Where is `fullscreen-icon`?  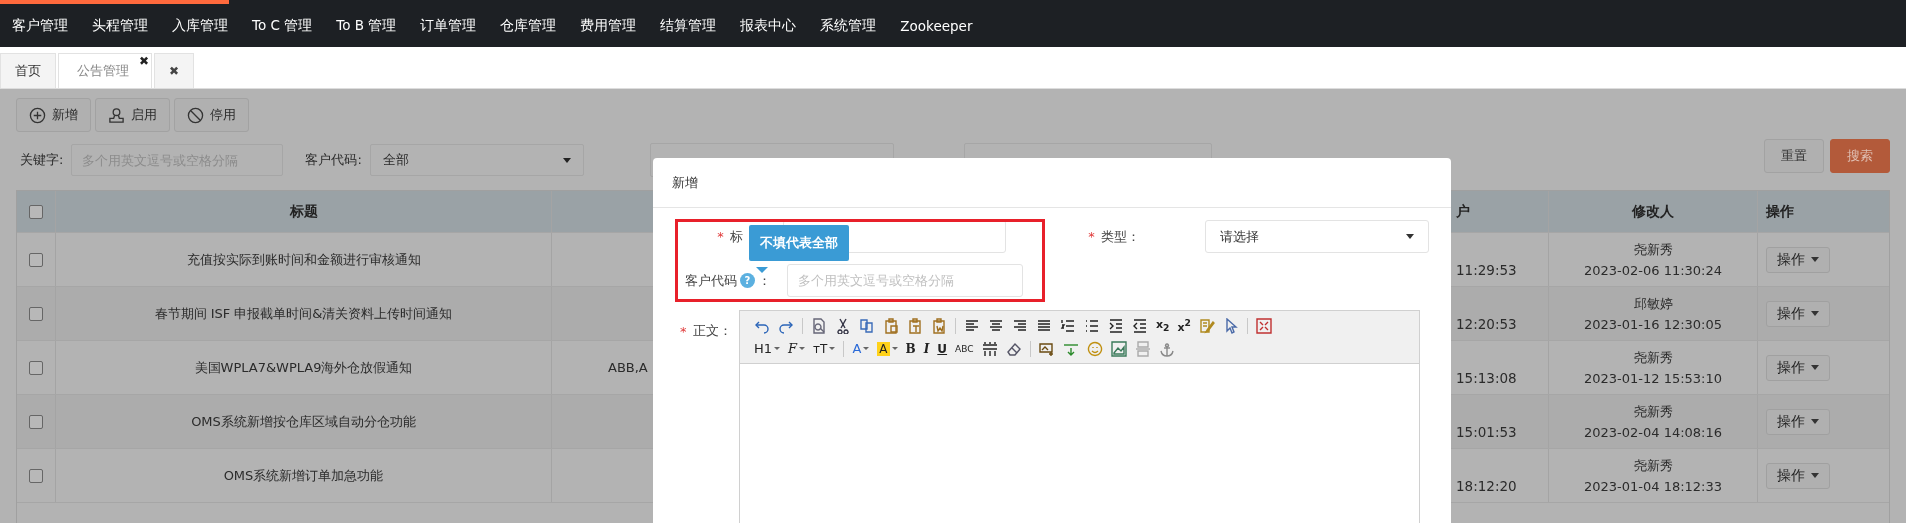 fullscreen-icon is located at coordinates (1263, 325).